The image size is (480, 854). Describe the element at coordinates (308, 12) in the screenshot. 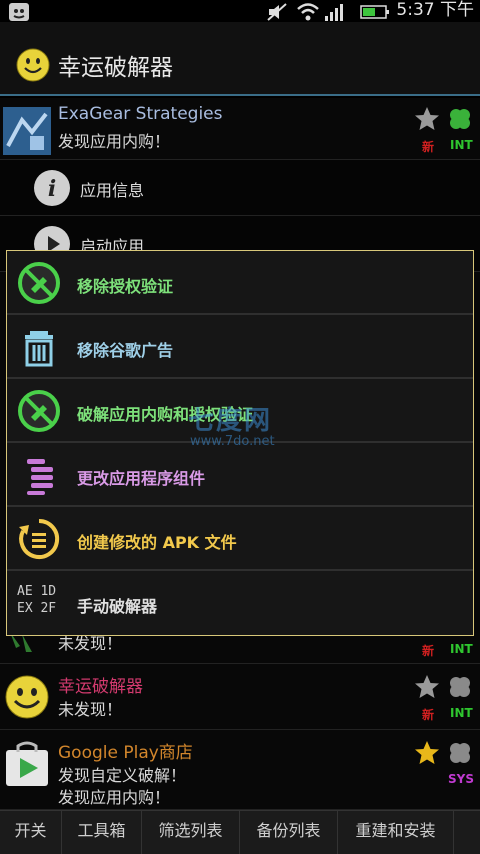

I see `wifi-icon` at that location.